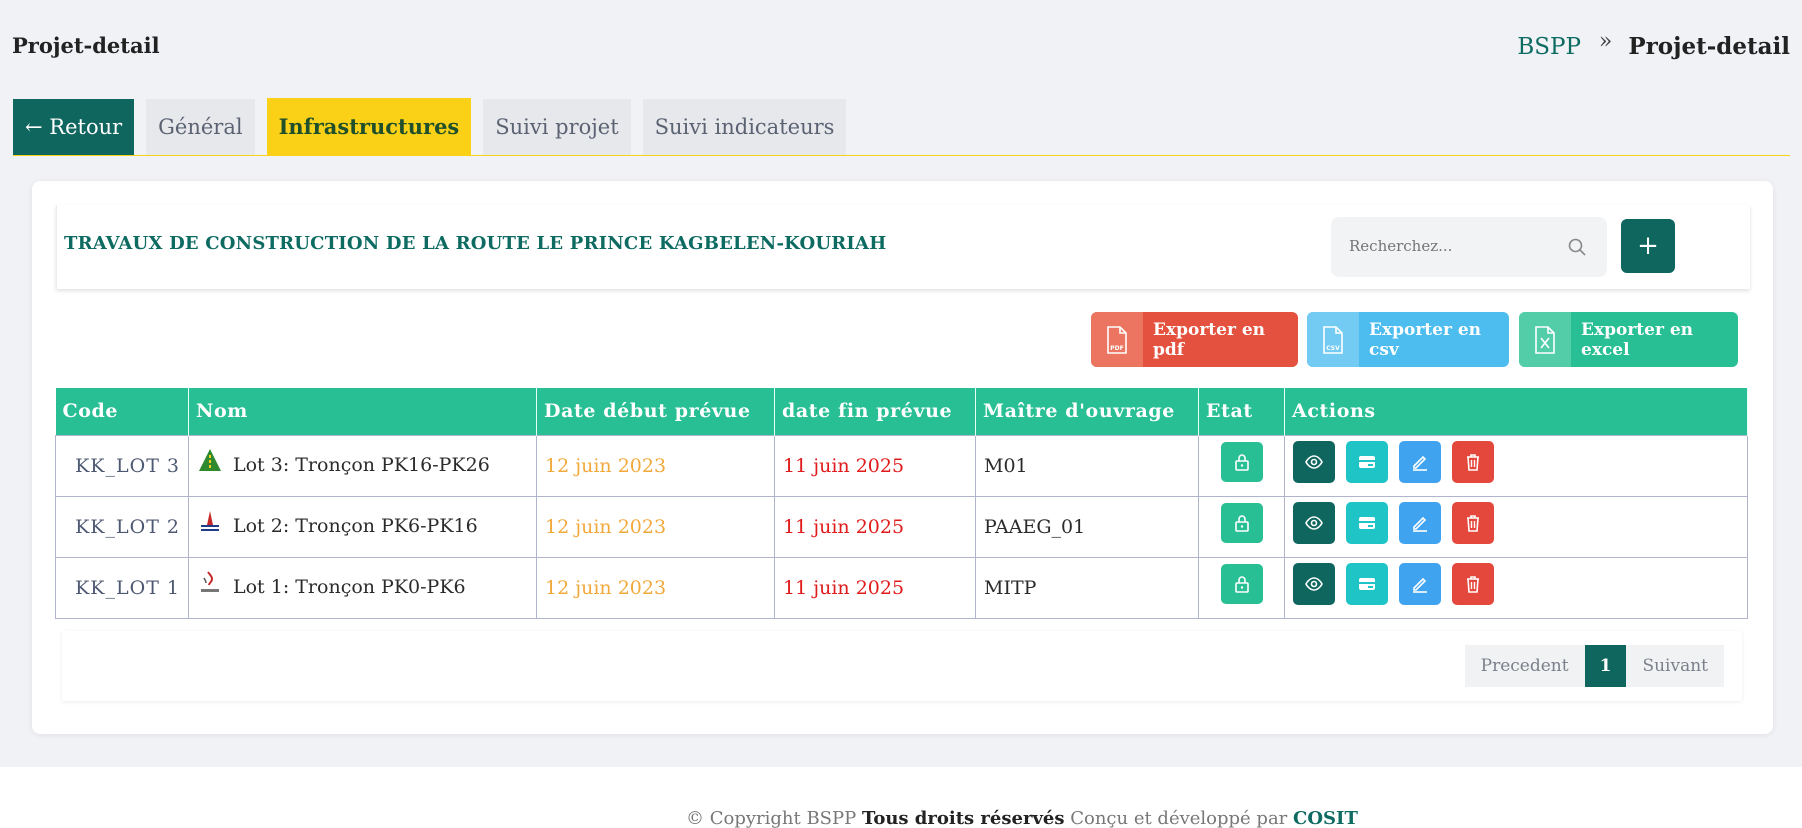 This screenshot has height=828, width=1802. What do you see at coordinates (122, 587) in the screenshot?
I see `row-code: KK_LOT 1` at bounding box center [122, 587].